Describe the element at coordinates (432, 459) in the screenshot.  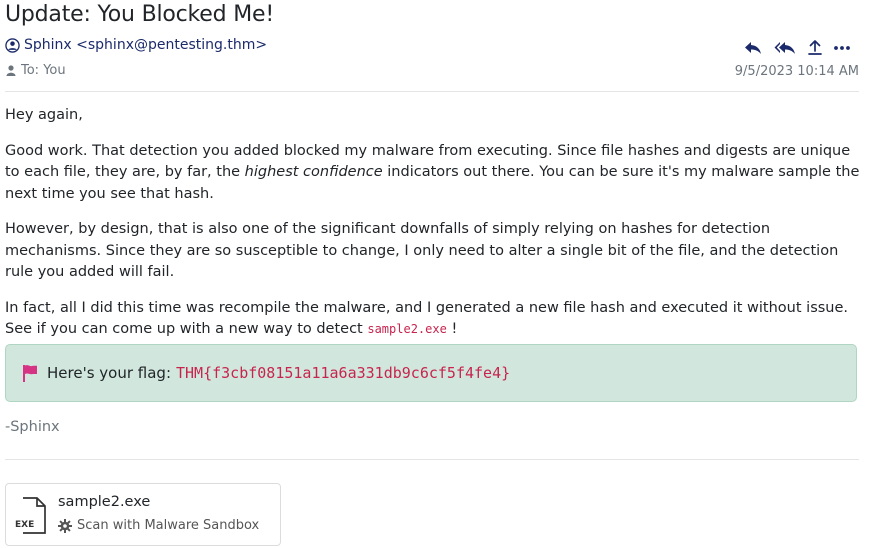
I see `attachments-divider` at that location.